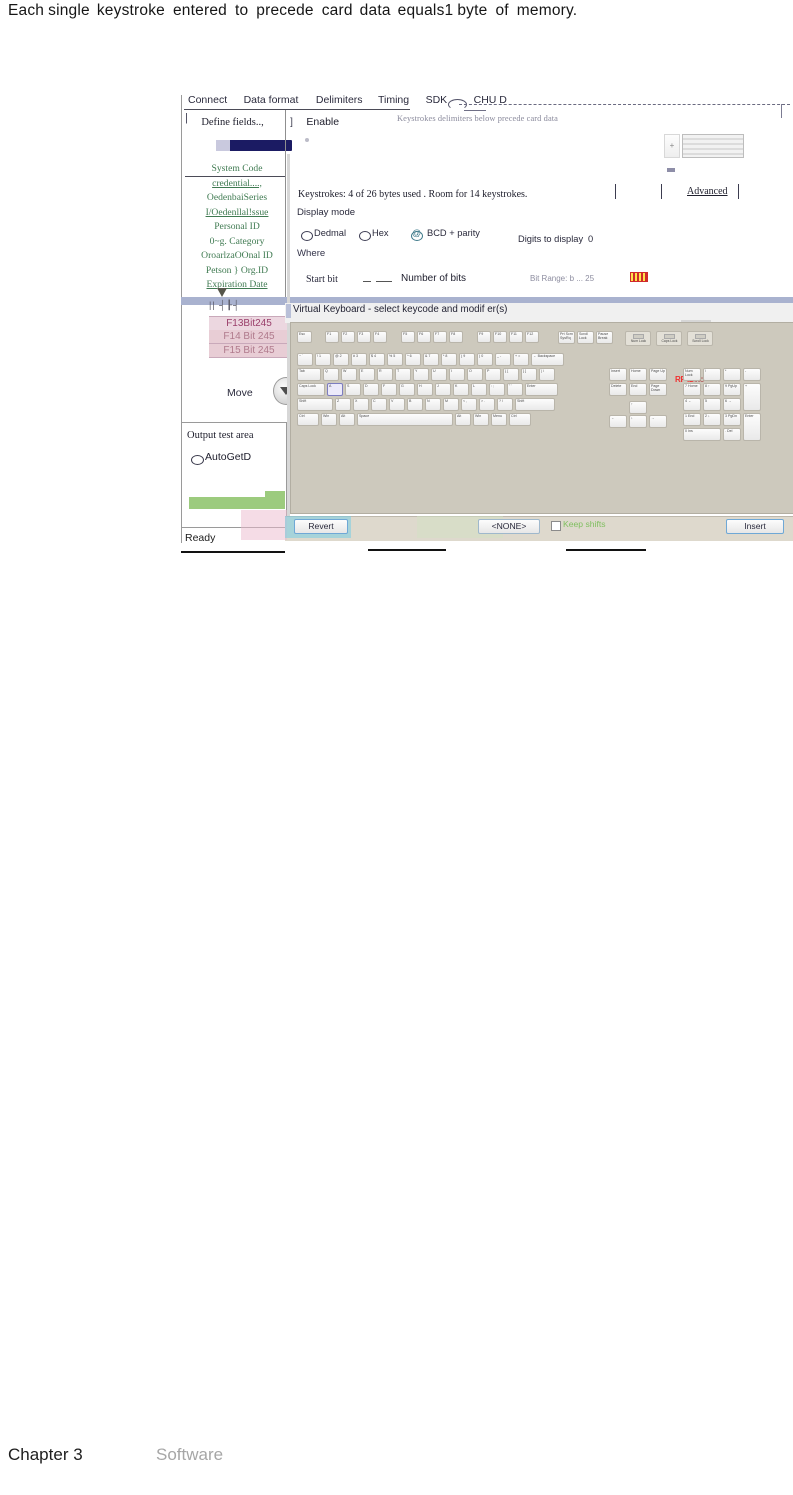 The image size is (793, 1495). What do you see at coordinates (529, 374) in the screenshot?
I see `key-key: } ]` at bounding box center [529, 374].